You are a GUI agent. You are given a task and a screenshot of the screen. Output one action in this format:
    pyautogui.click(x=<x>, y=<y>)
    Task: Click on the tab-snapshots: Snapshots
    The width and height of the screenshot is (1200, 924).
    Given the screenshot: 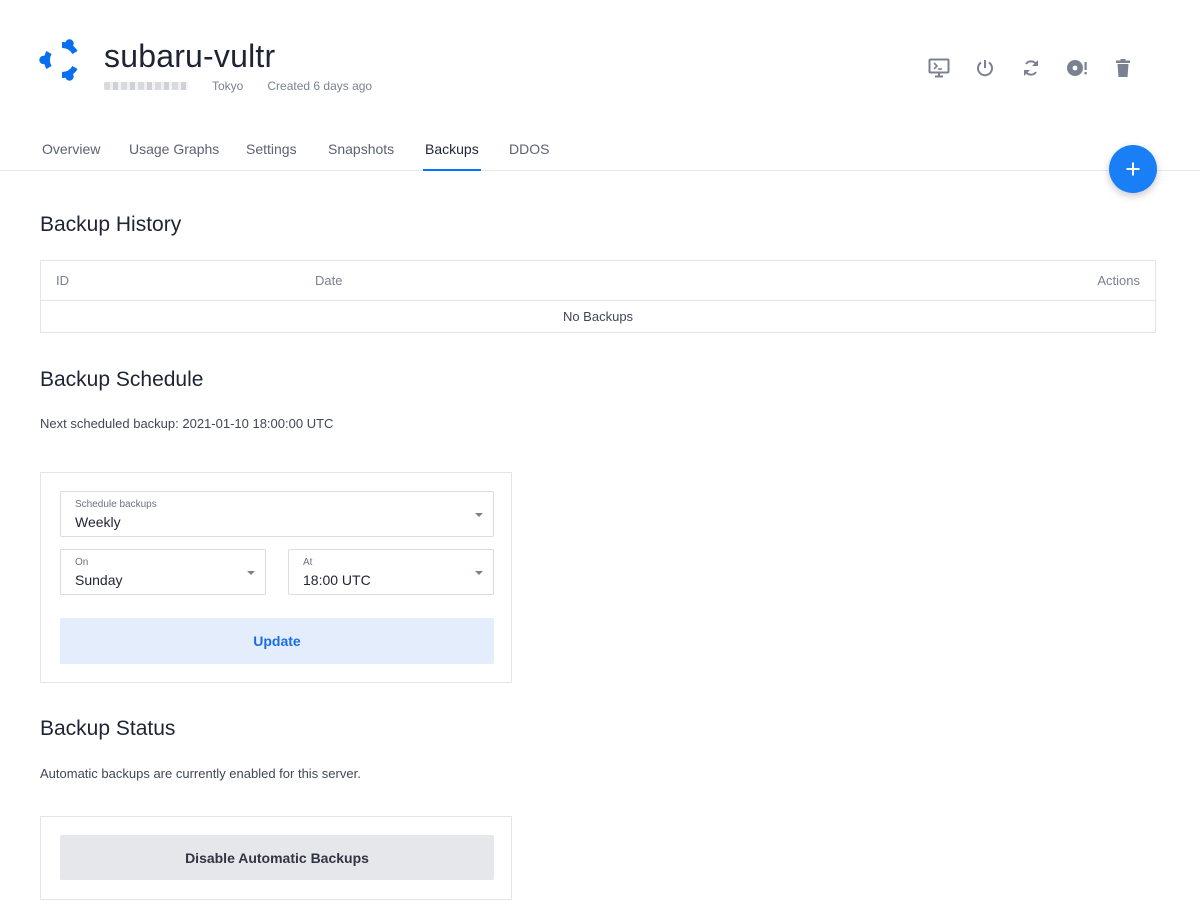 What is the action you would take?
    pyautogui.click(x=361, y=156)
    